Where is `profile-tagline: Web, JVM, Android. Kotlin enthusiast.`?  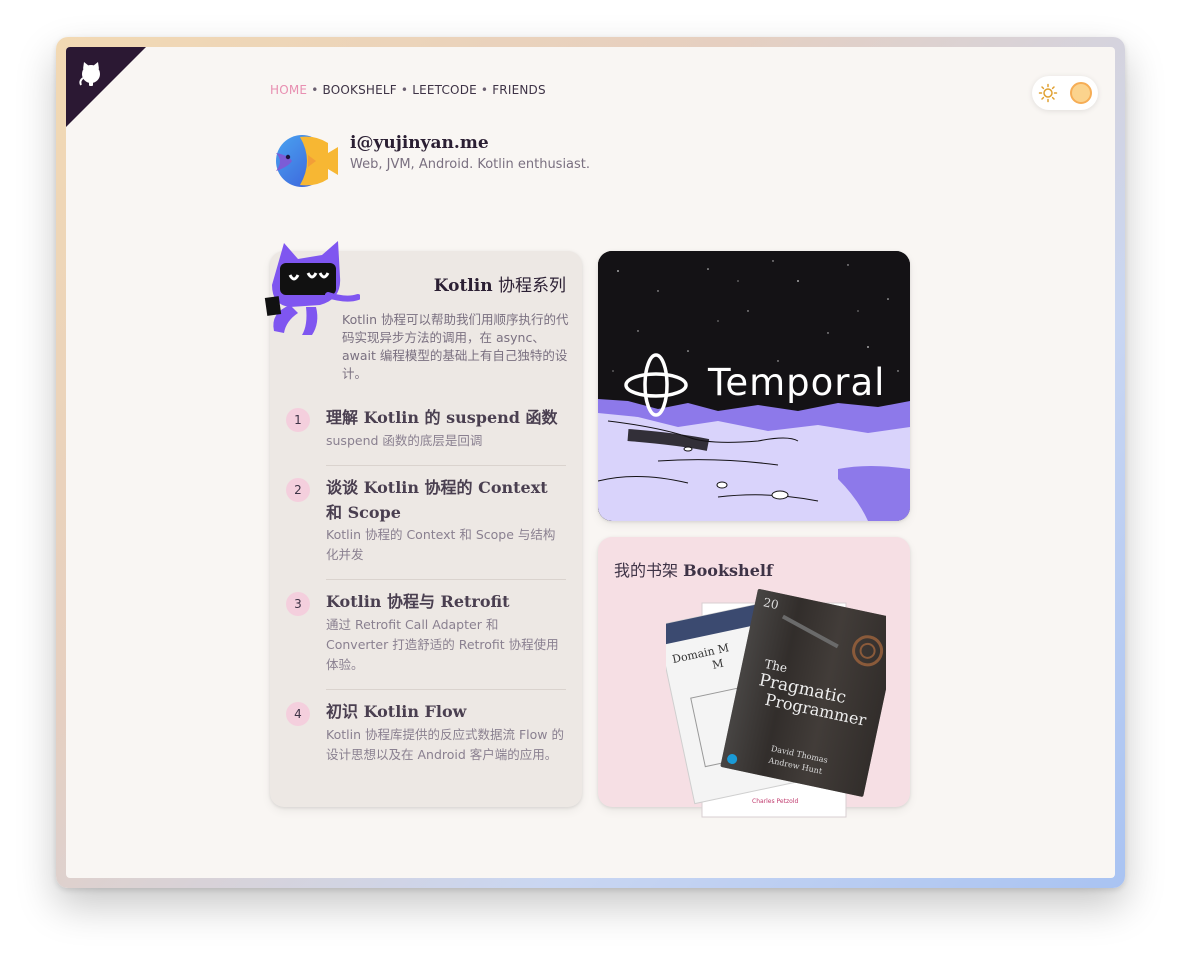
profile-tagline: Web, JVM, Android. Kotlin enthusiast. is located at coordinates (470, 164).